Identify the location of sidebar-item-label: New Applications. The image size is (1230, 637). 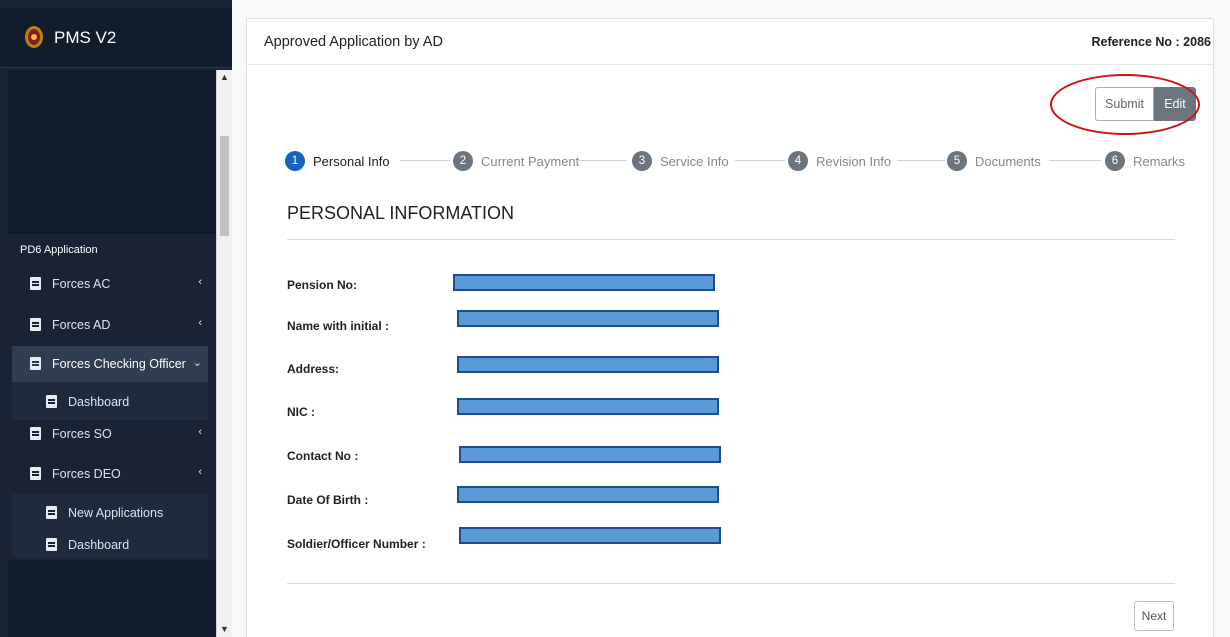
(116, 513).